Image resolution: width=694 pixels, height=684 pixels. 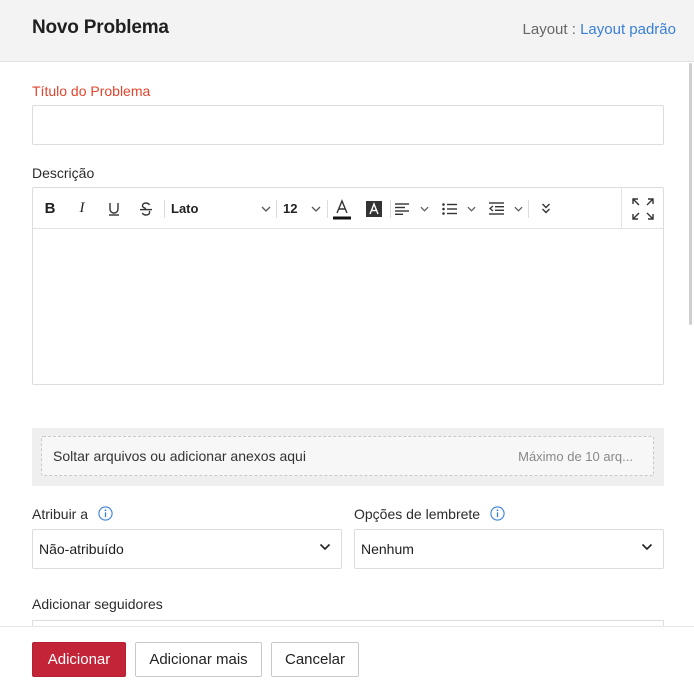 I want to click on layout-label: Layout :, so click(x=549, y=29).